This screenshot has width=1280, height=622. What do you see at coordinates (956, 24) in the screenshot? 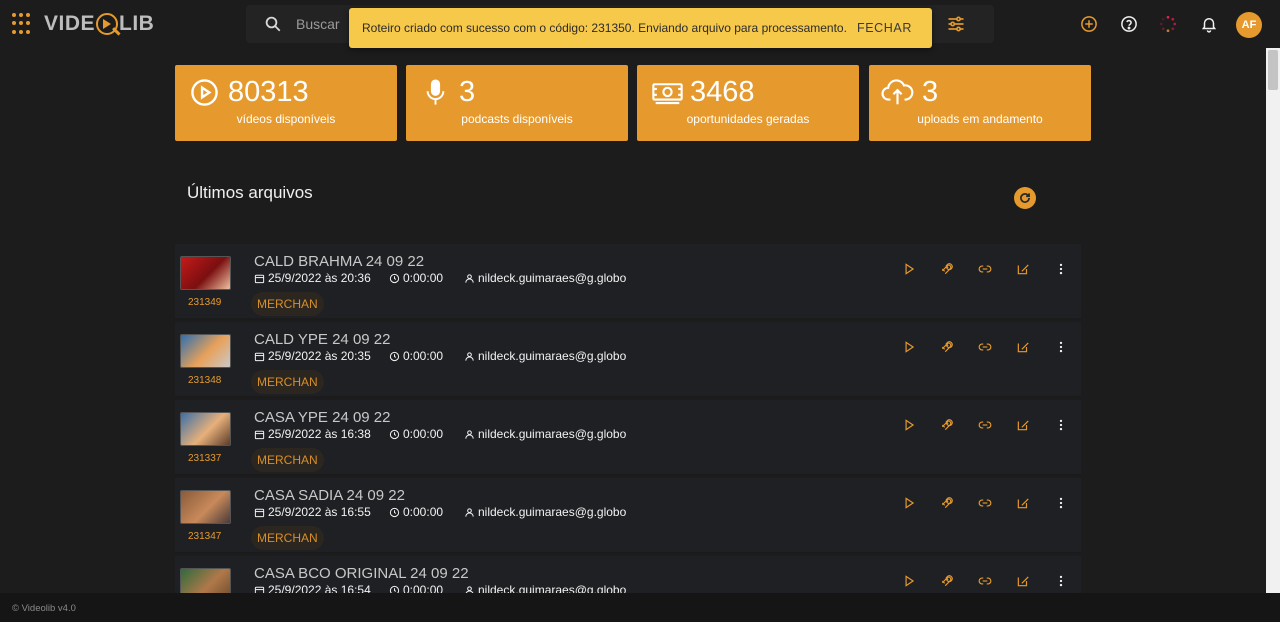
I see `filter-sliders-icon` at bounding box center [956, 24].